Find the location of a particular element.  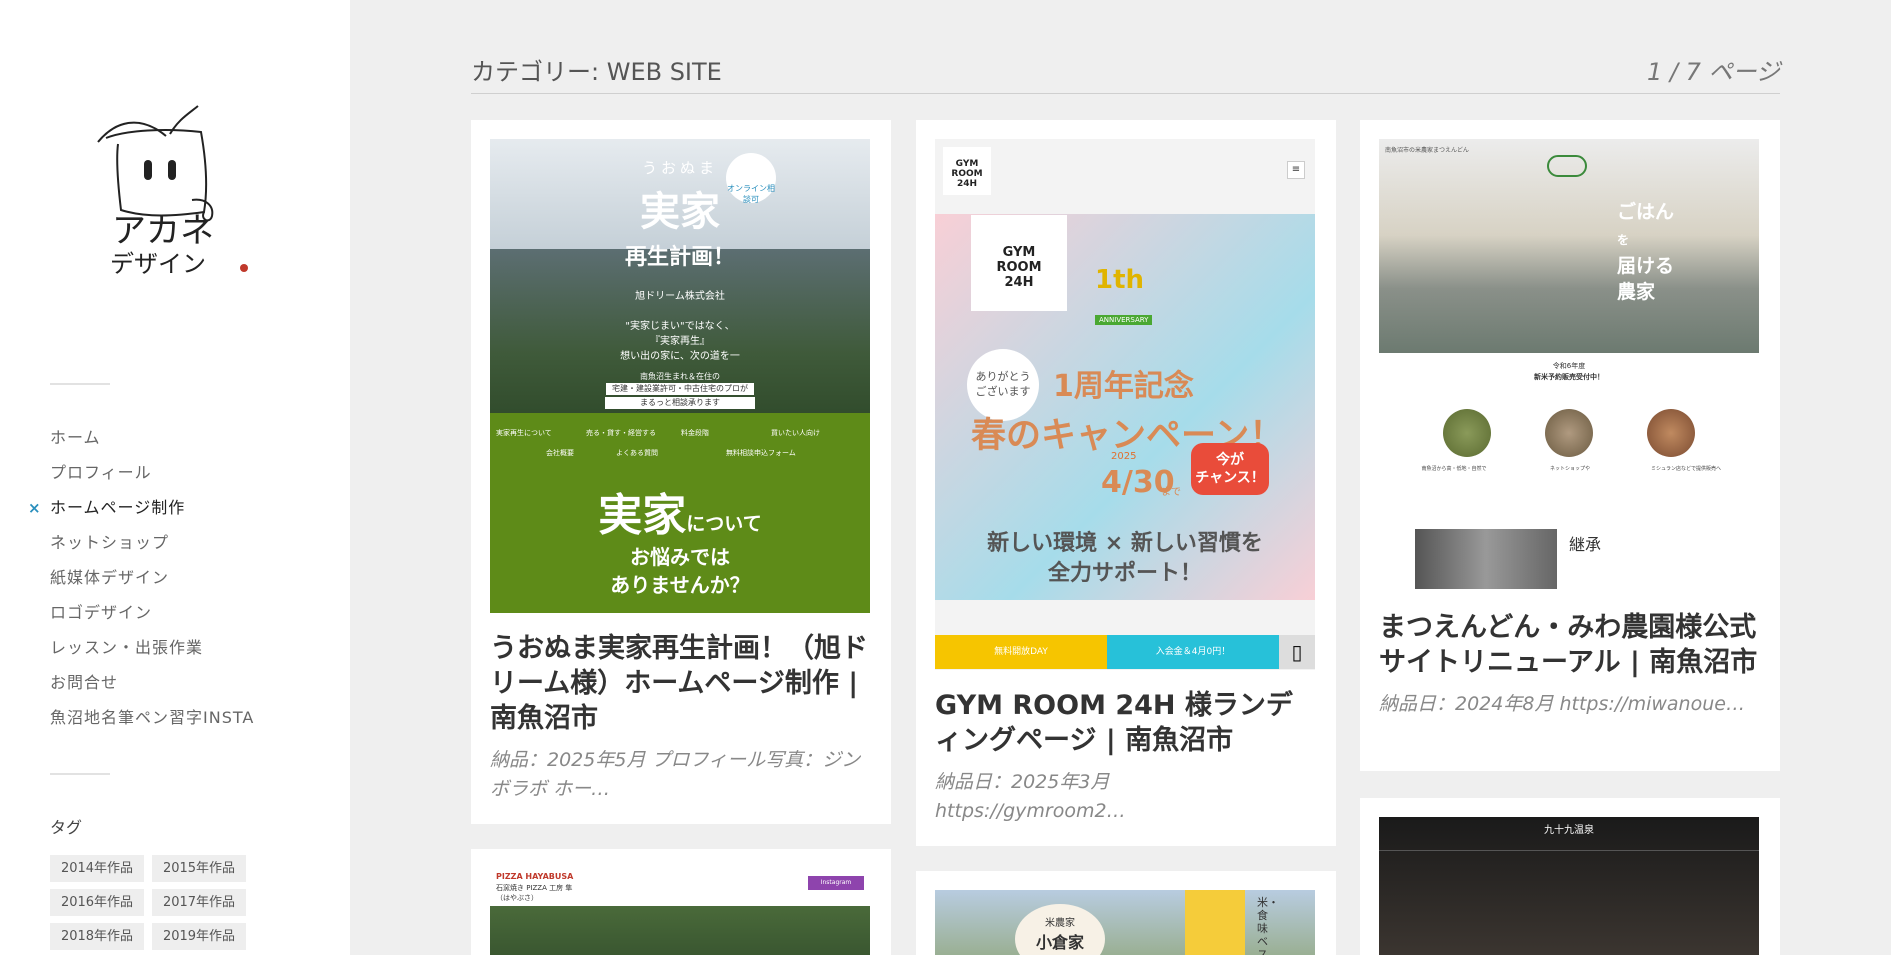

post-card: 九十九温泉 is located at coordinates (1570, 876).